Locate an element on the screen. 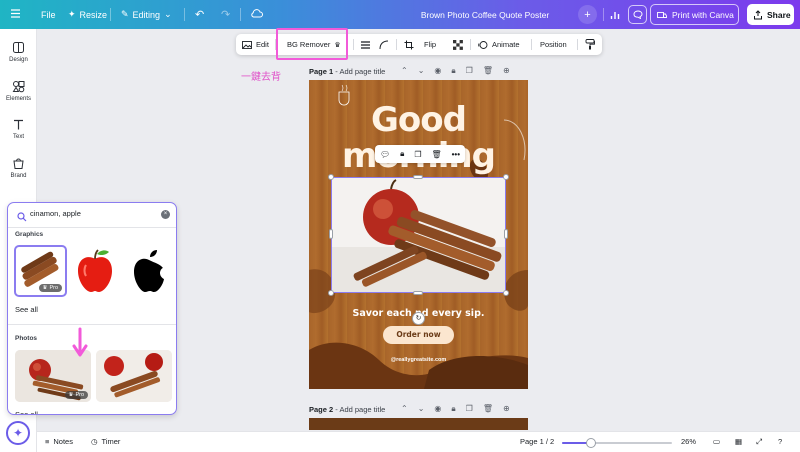  plus-icon: + is located at coordinates (587, 14).